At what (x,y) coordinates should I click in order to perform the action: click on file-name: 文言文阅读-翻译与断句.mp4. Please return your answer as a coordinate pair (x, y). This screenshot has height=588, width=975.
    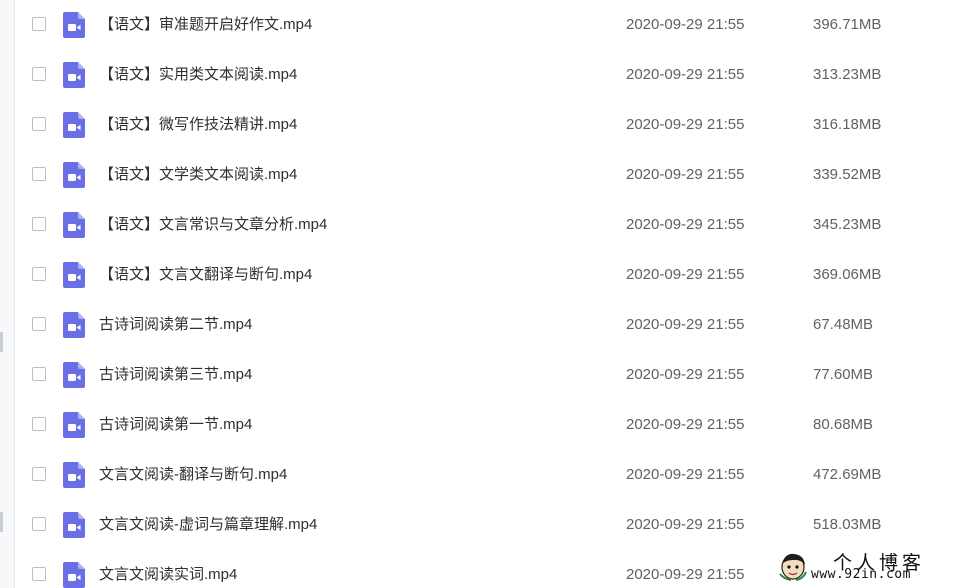
    Looking at the image, I should click on (193, 475).